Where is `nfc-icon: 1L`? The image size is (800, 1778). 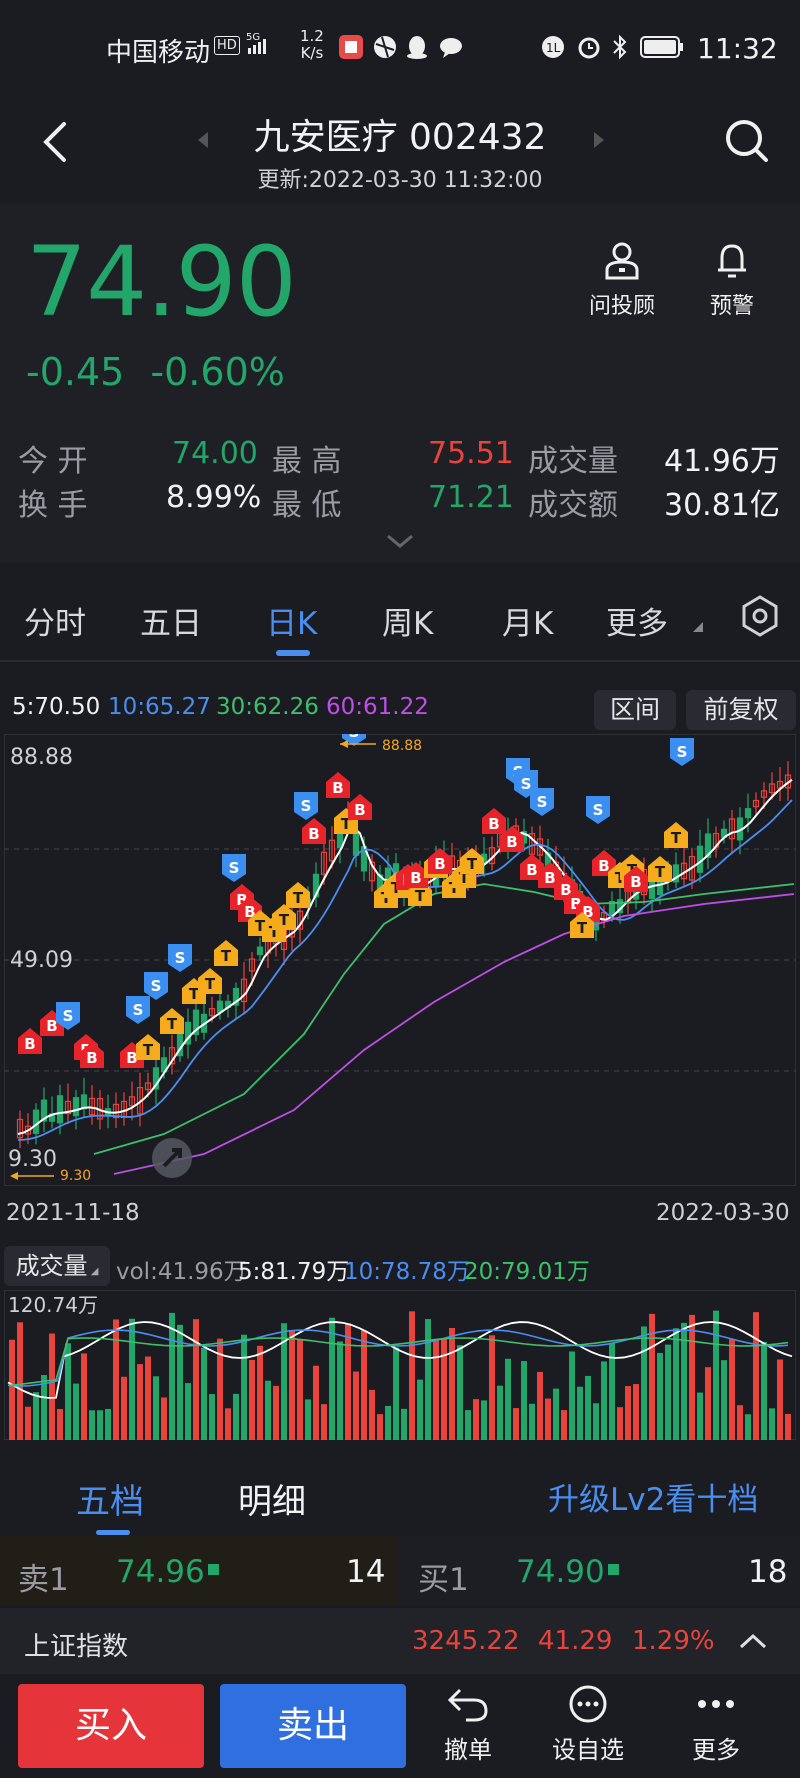
nfc-icon: 1L is located at coordinates (553, 47).